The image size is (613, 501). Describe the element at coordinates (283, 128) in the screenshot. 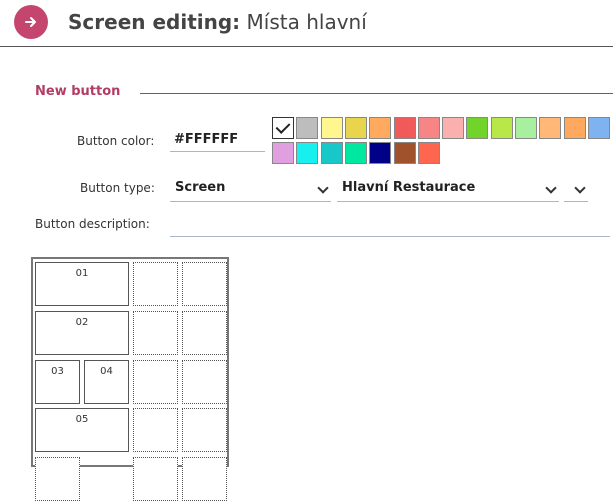

I see `color-swatch-selected` at that location.